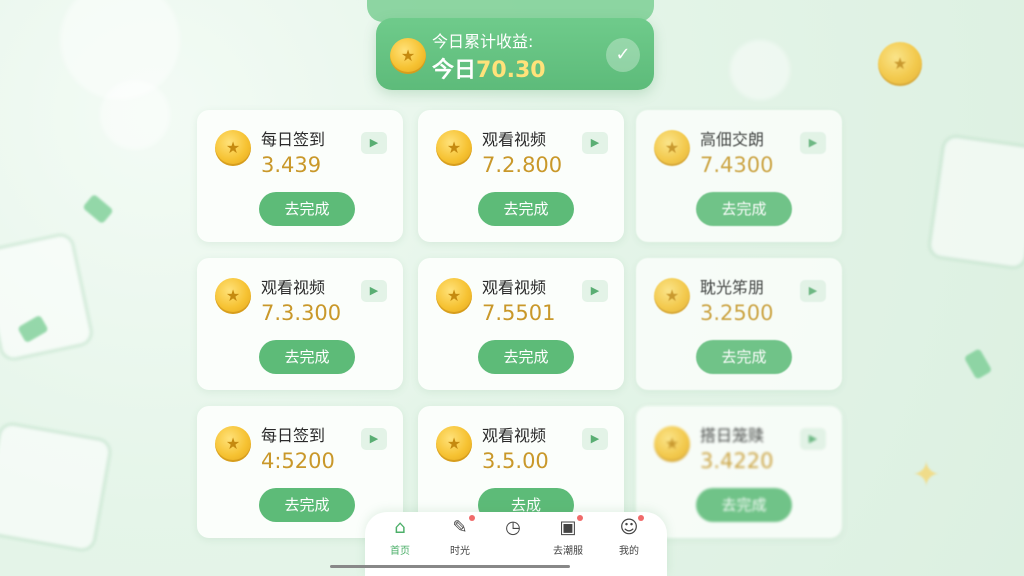  I want to click on task-reward: 7.2.800, so click(522, 165).